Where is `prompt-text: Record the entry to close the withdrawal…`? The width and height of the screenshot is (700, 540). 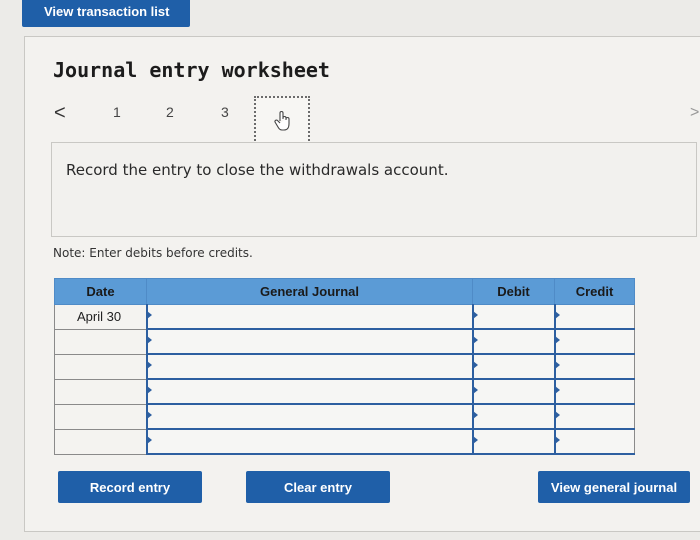
prompt-text: Record the entry to close the withdrawal… is located at coordinates (257, 170).